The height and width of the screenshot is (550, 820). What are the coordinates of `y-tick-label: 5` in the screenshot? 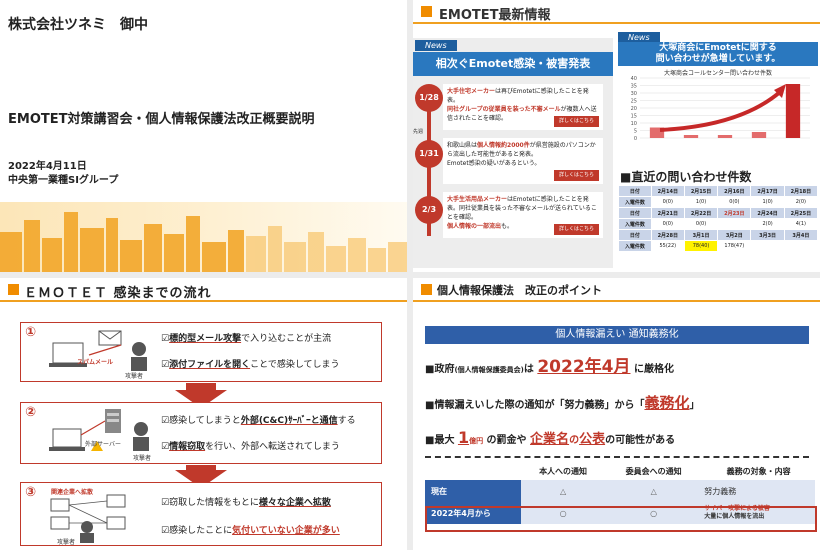 It's located at (635, 132).